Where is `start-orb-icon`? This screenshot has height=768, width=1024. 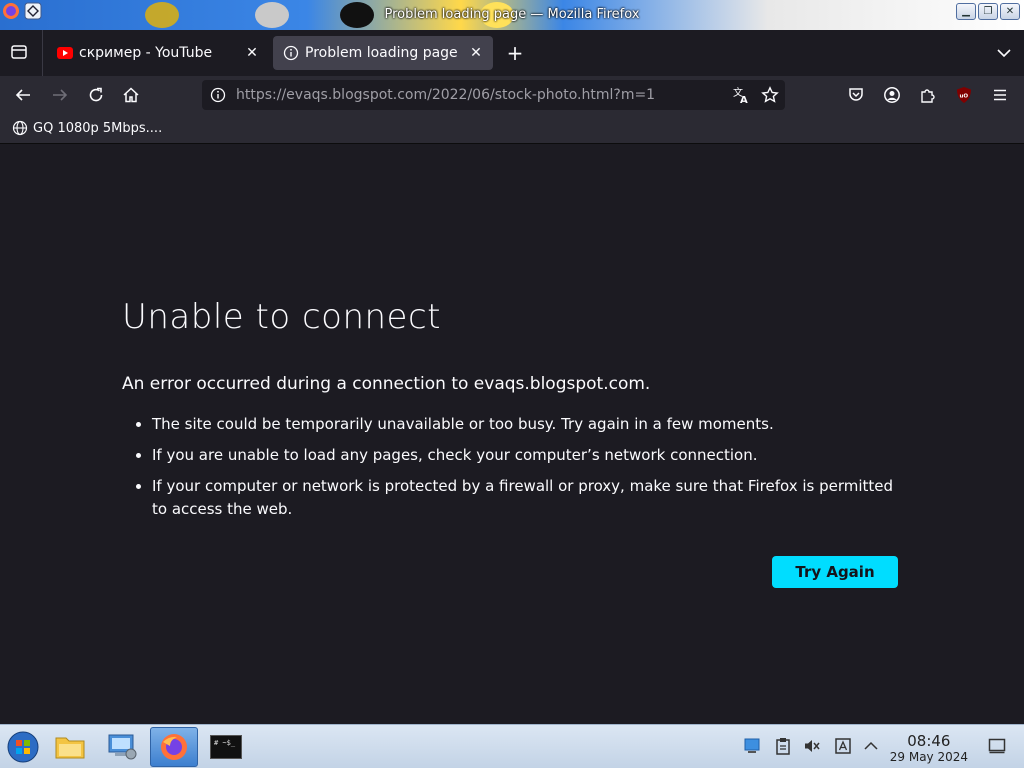
start-orb-icon is located at coordinates (23, 747).